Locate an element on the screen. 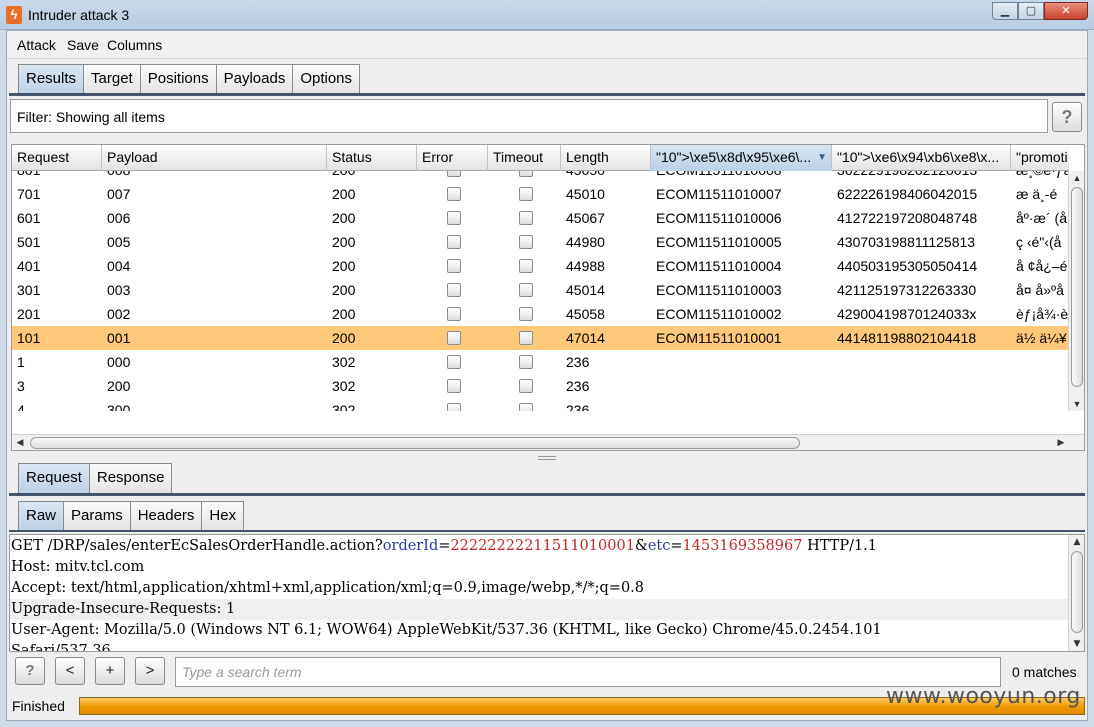 The width and height of the screenshot is (1094, 727). tab-hex: Hex is located at coordinates (223, 516).